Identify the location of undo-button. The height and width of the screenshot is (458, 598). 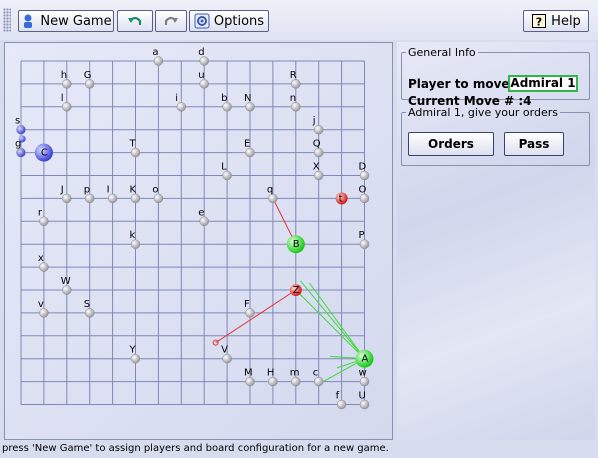
(135, 21).